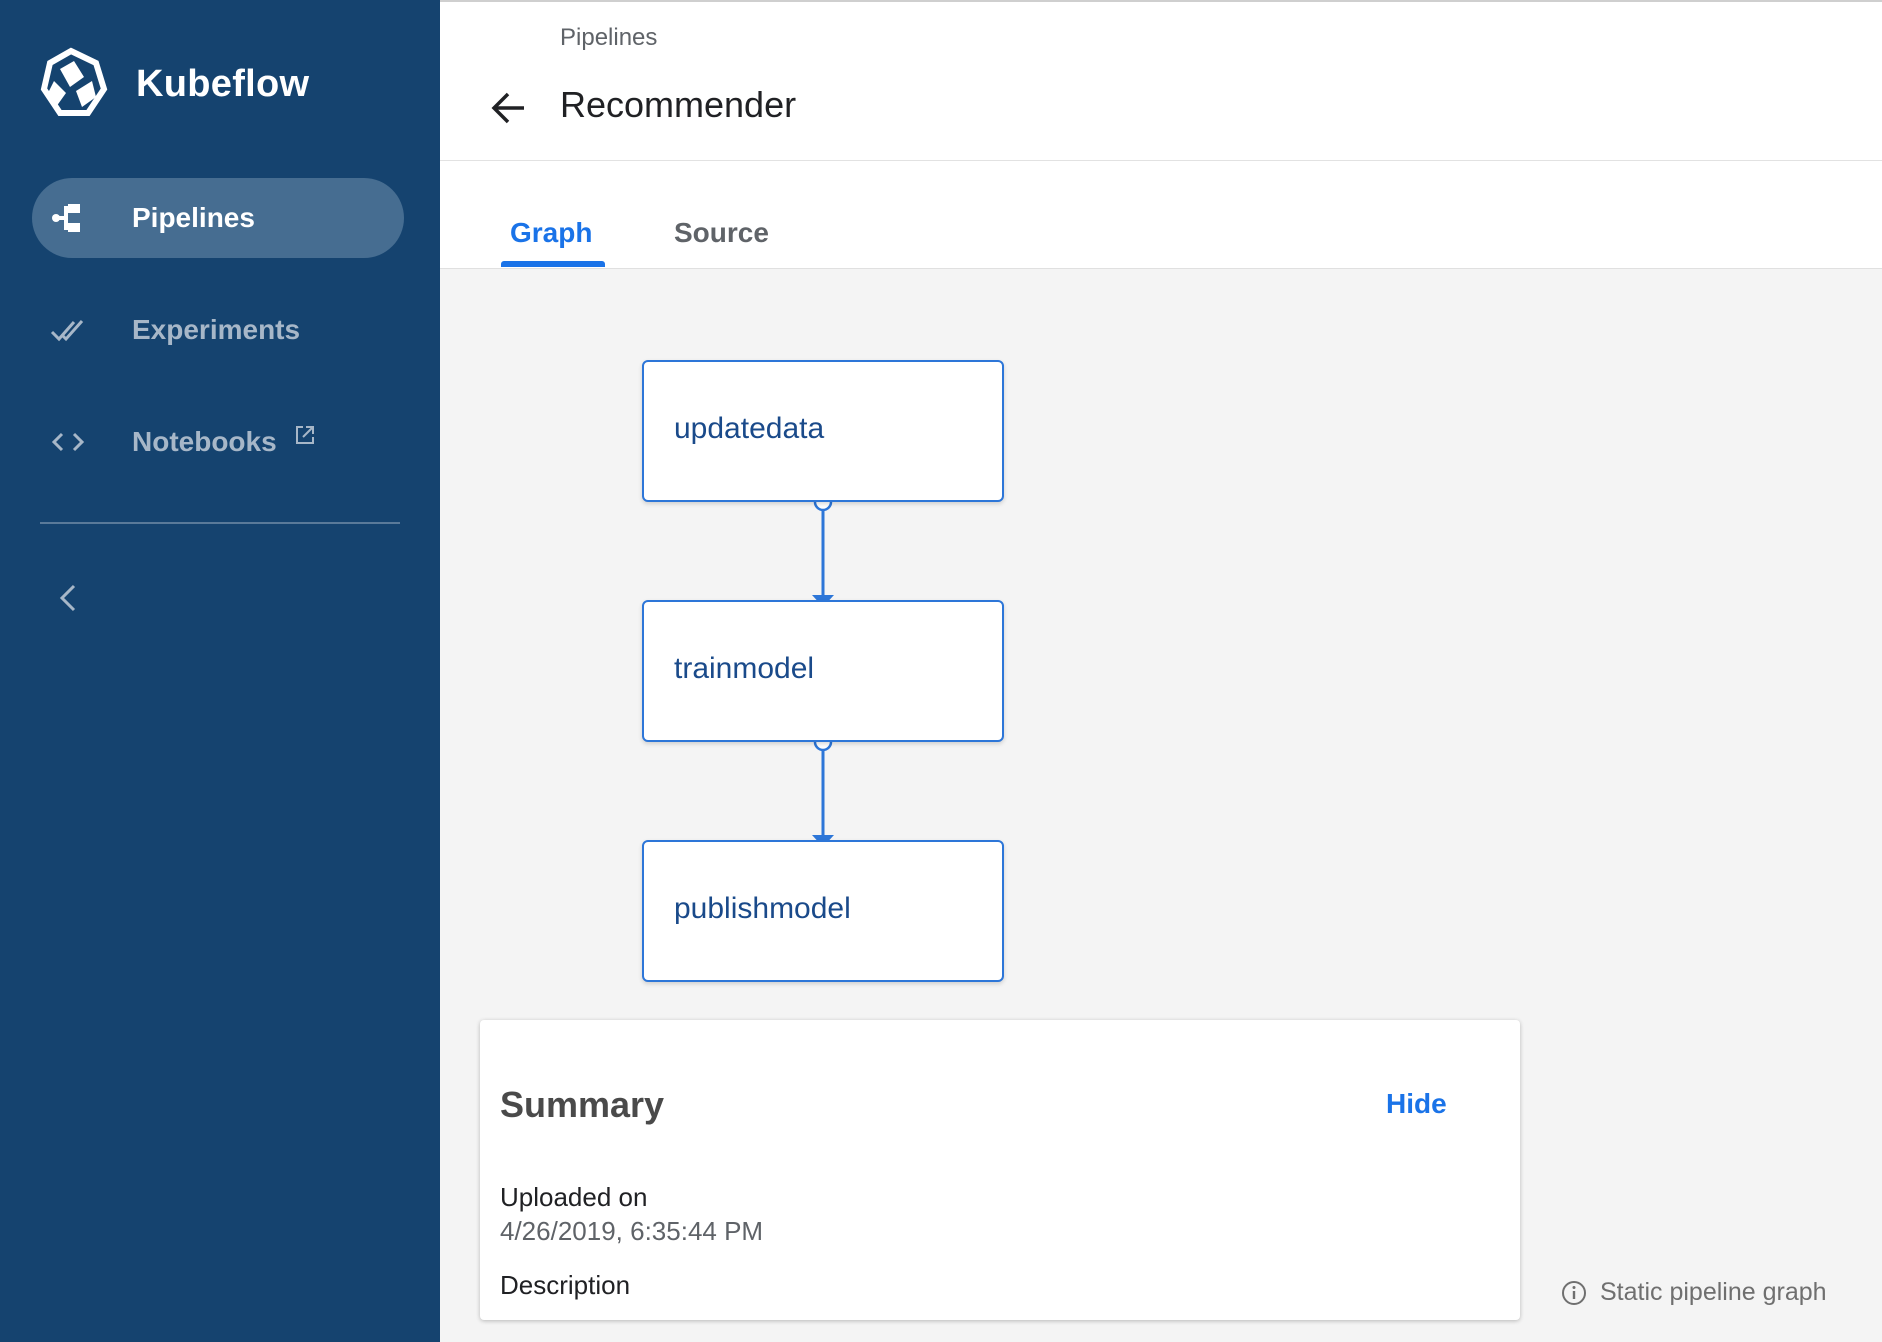 The width and height of the screenshot is (1882, 1342). What do you see at coordinates (220, 523) in the screenshot?
I see `sidebar-divider` at bounding box center [220, 523].